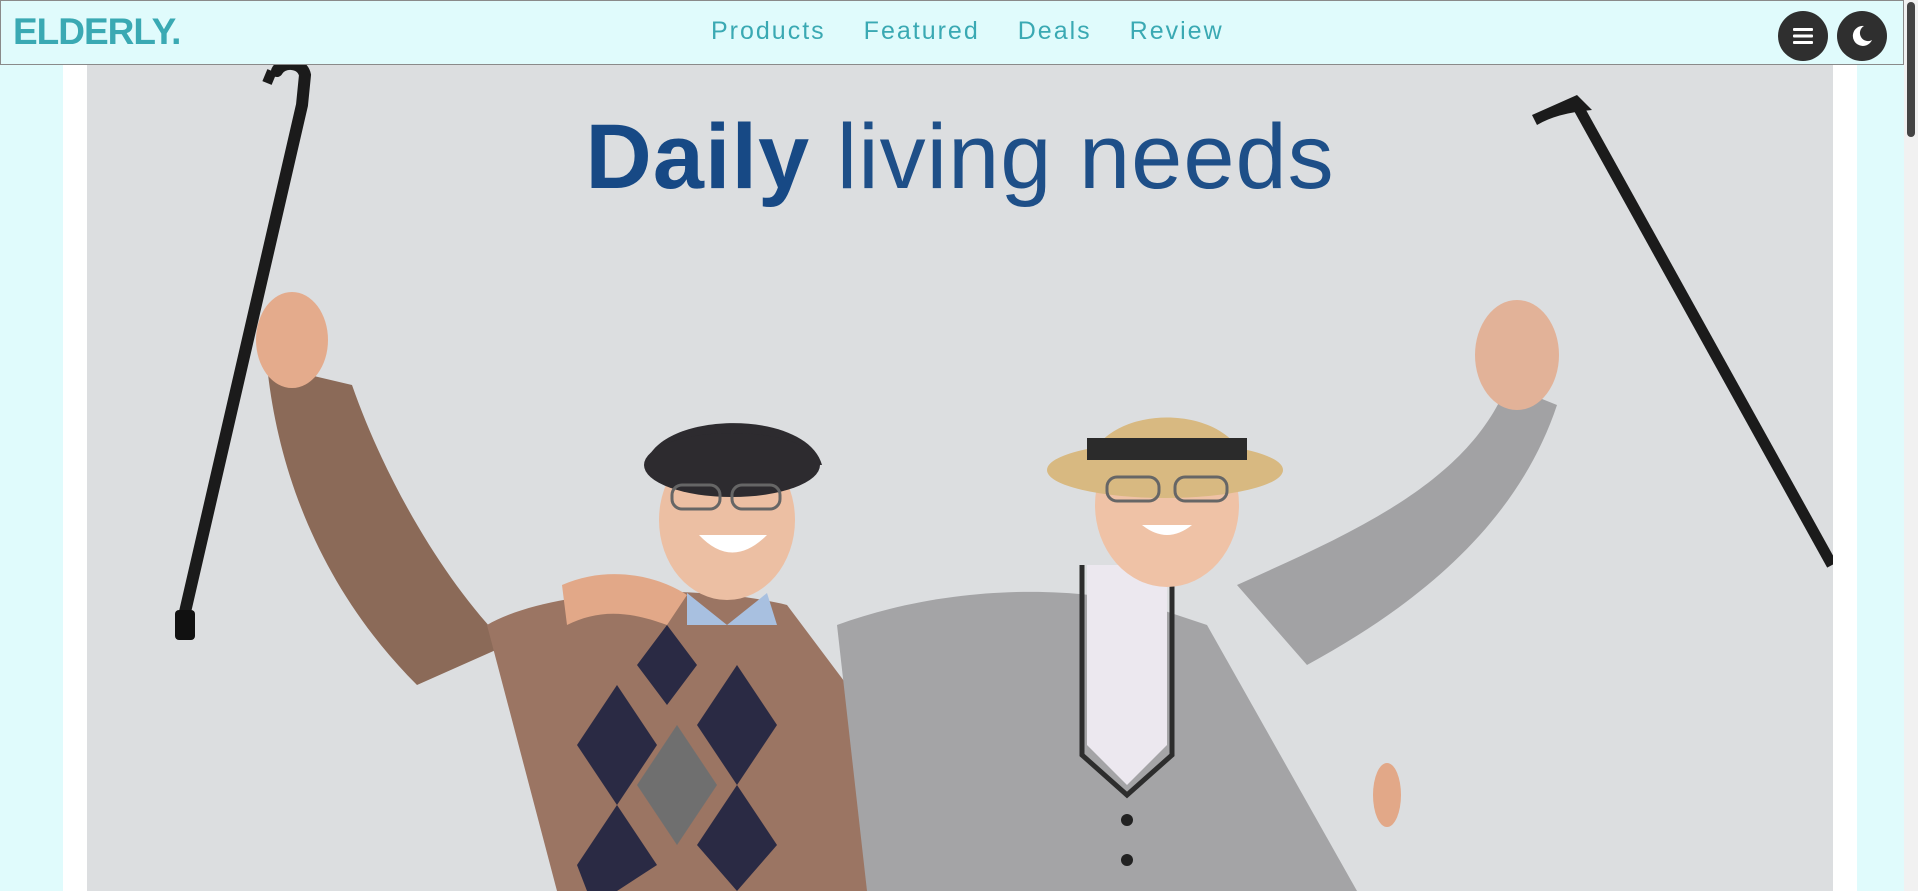  What do you see at coordinates (1072, 157) in the screenshot?
I see `banner-title-light: living needs` at bounding box center [1072, 157].